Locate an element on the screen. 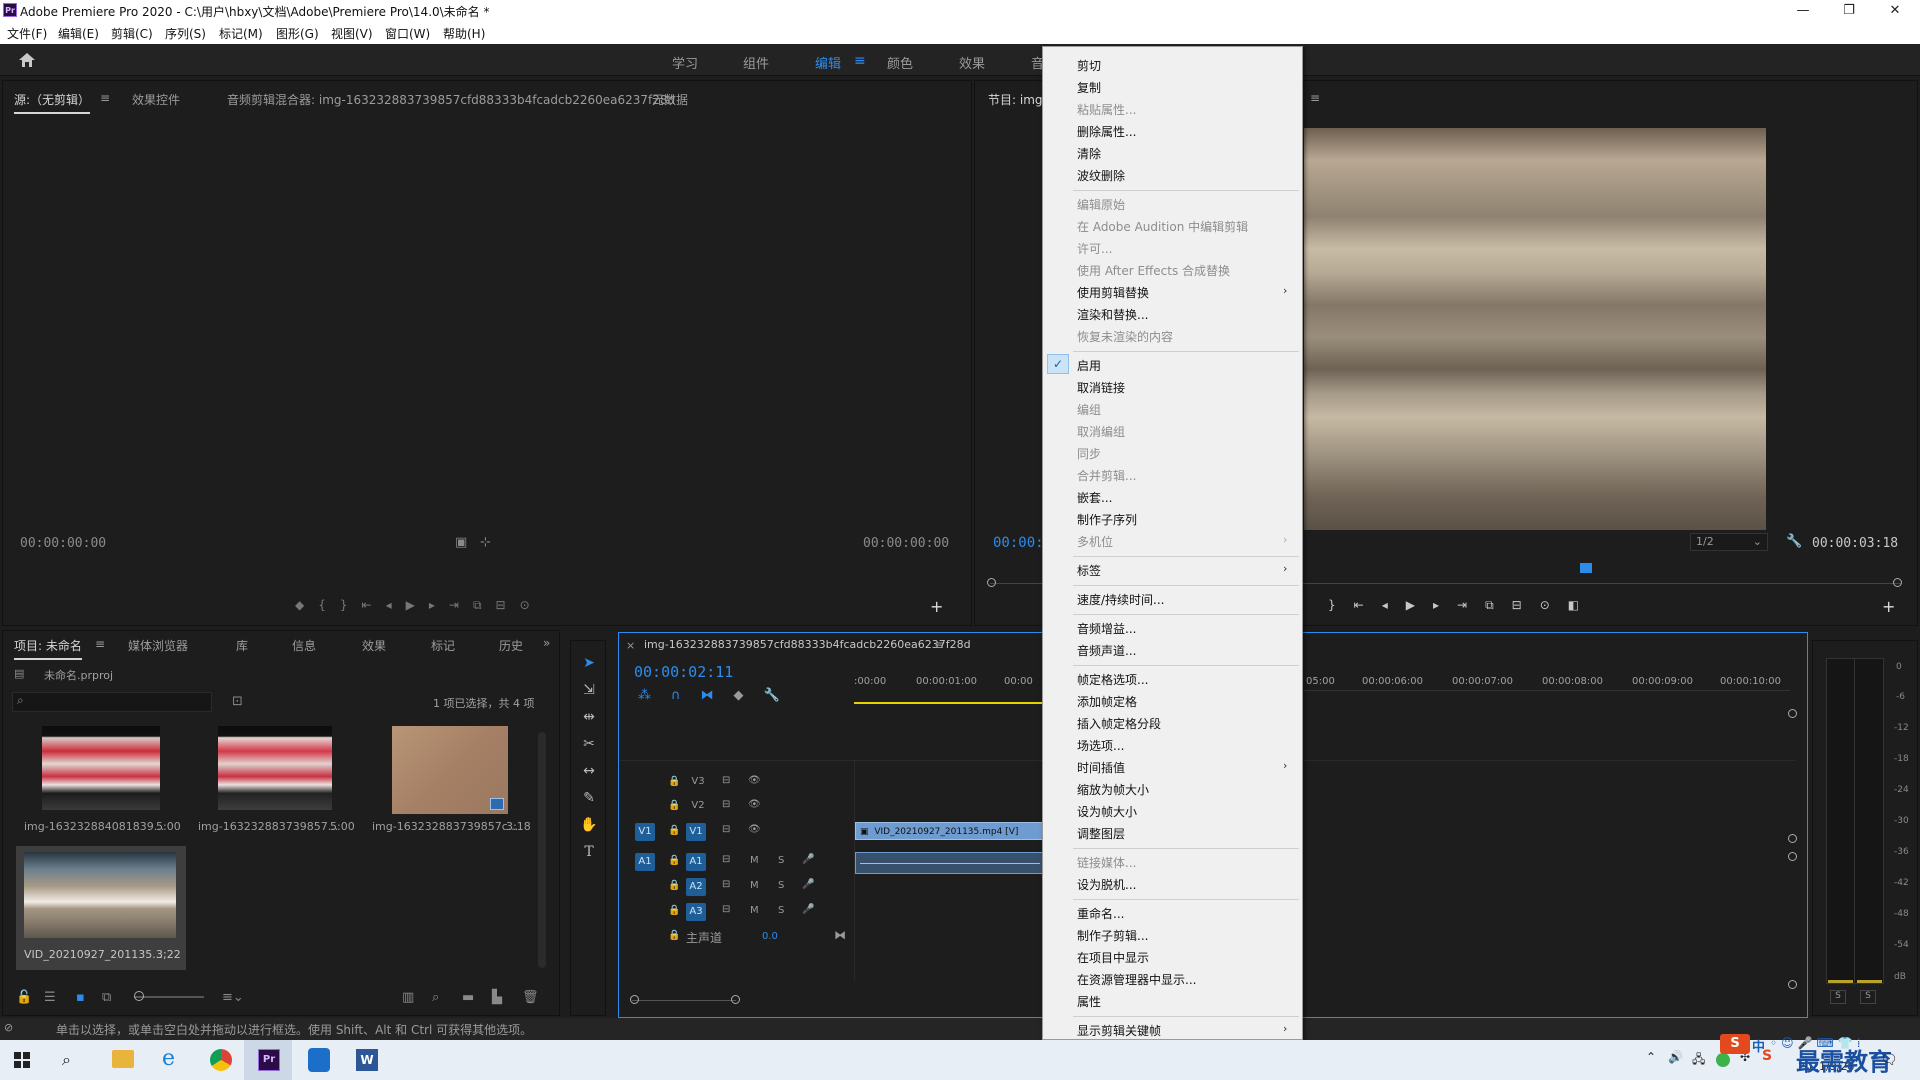 The height and width of the screenshot is (1080, 1920). context-menu-item: 使用剪辑替换 is located at coordinates (1113, 292).